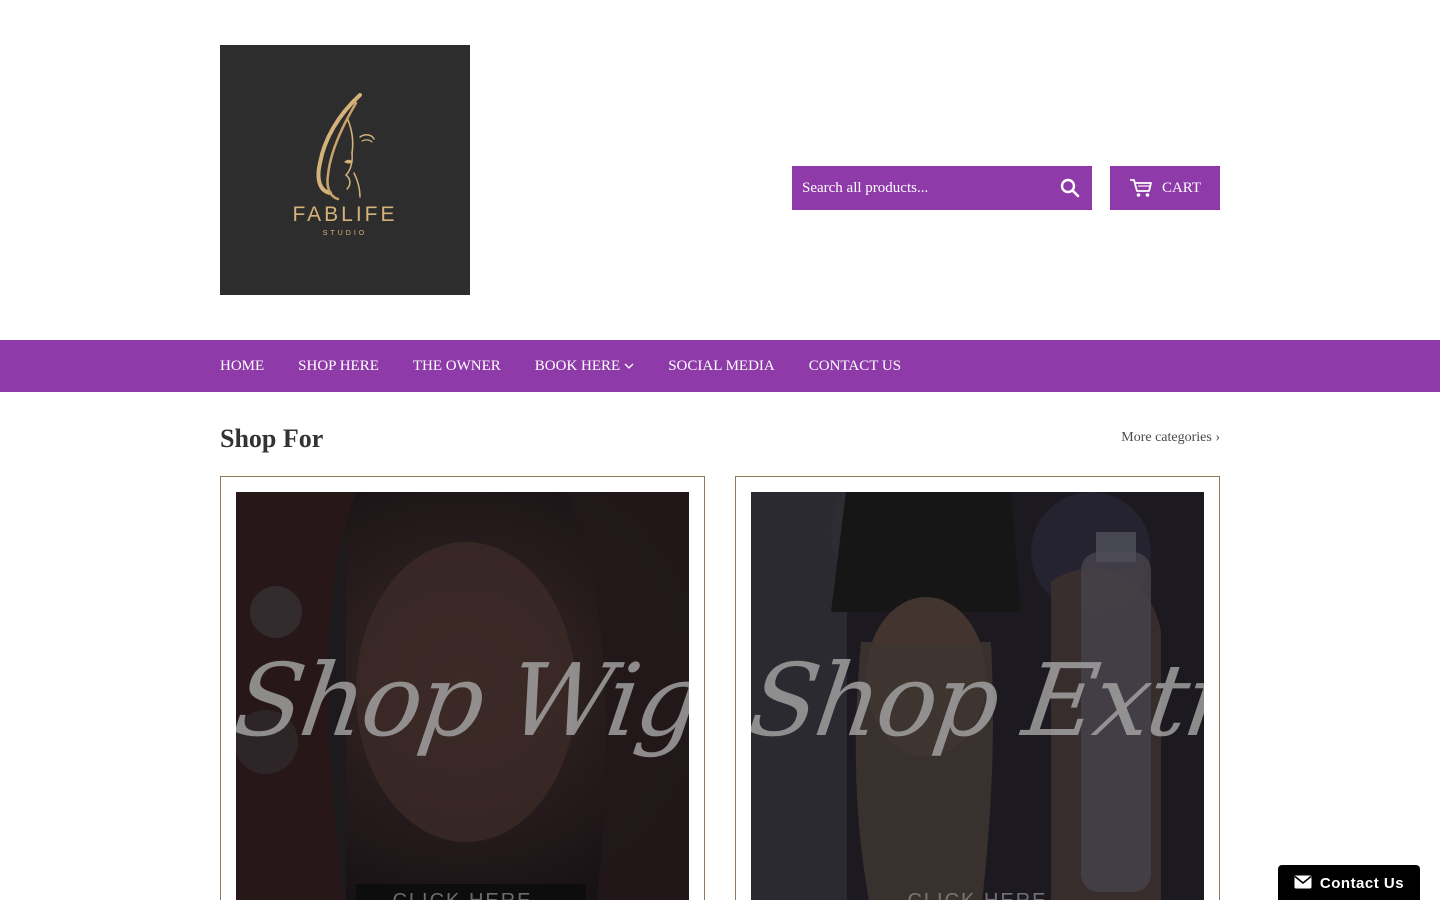 This screenshot has height=900, width=1440. I want to click on contact-us-widget: Contact Us, so click(1349, 882).